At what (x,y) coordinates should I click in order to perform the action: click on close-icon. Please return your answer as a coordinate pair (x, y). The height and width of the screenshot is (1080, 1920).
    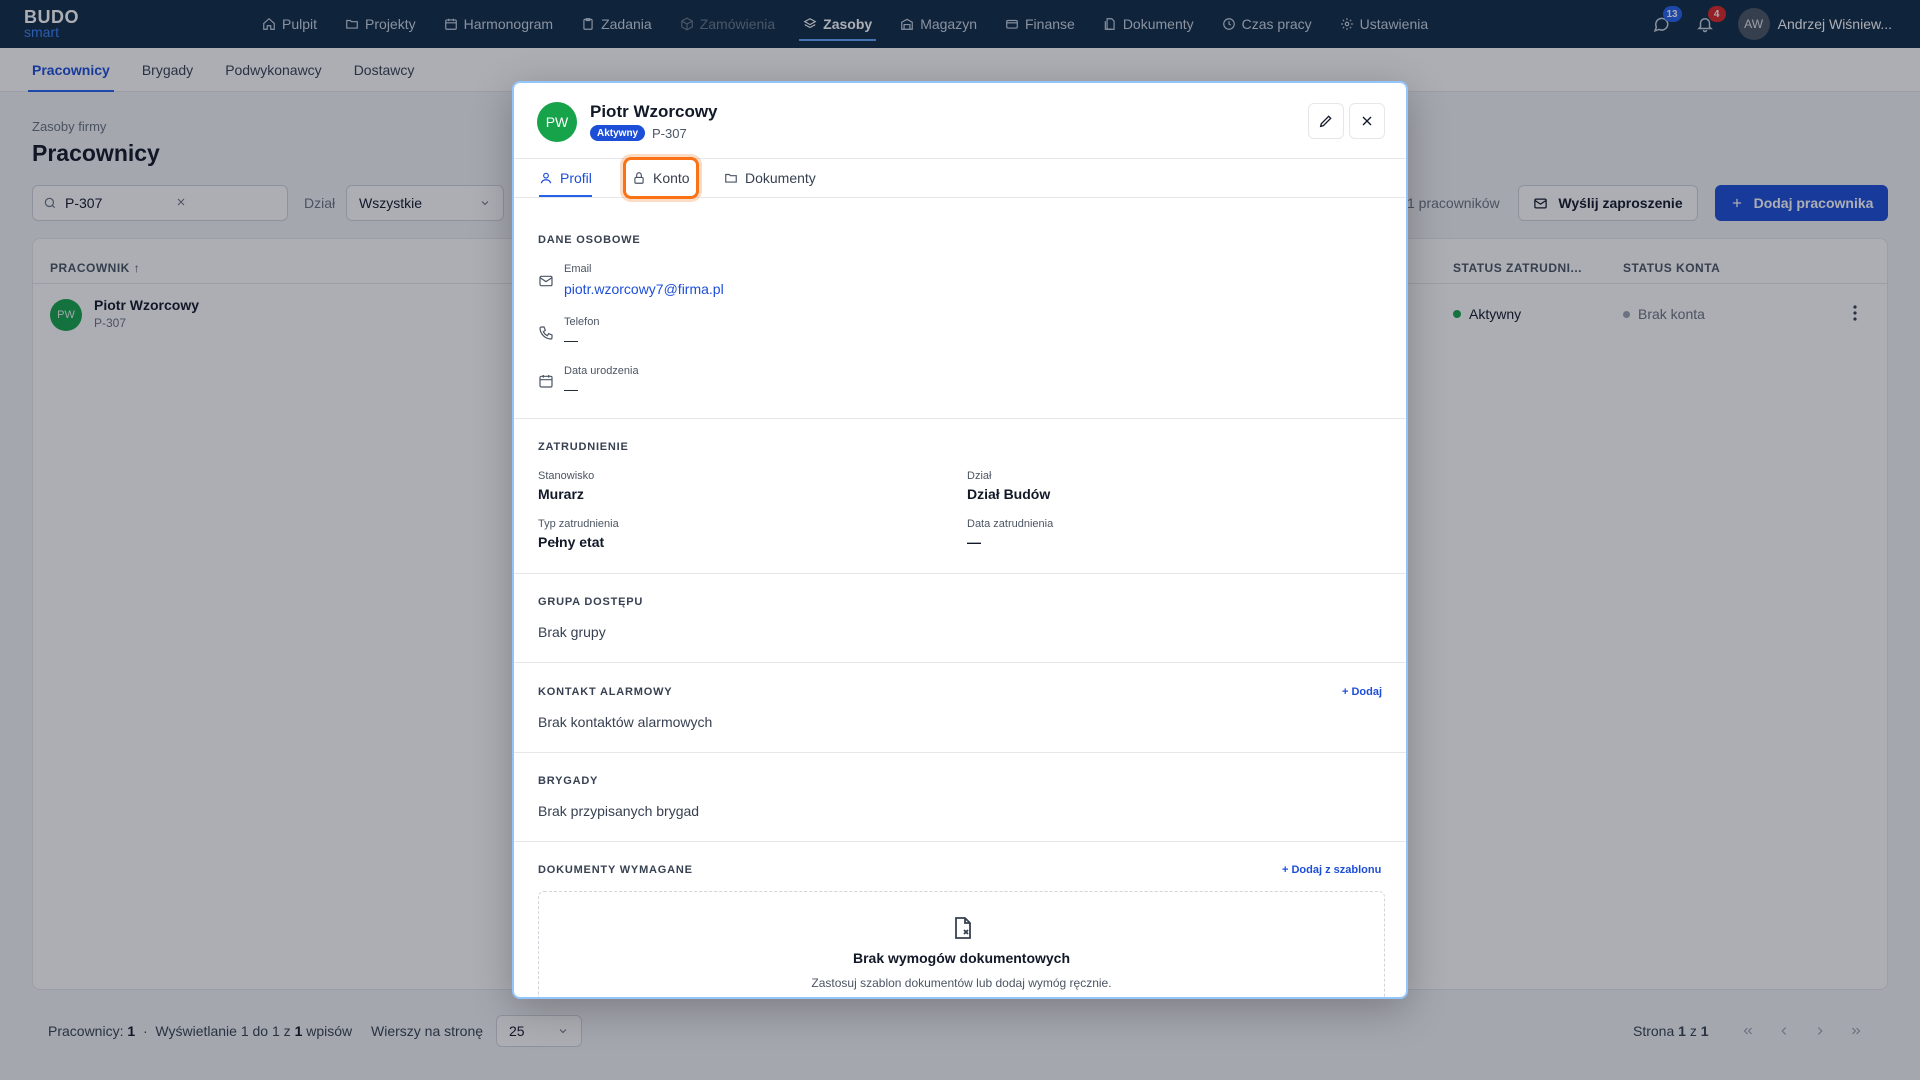
    Looking at the image, I should click on (1367, 121).